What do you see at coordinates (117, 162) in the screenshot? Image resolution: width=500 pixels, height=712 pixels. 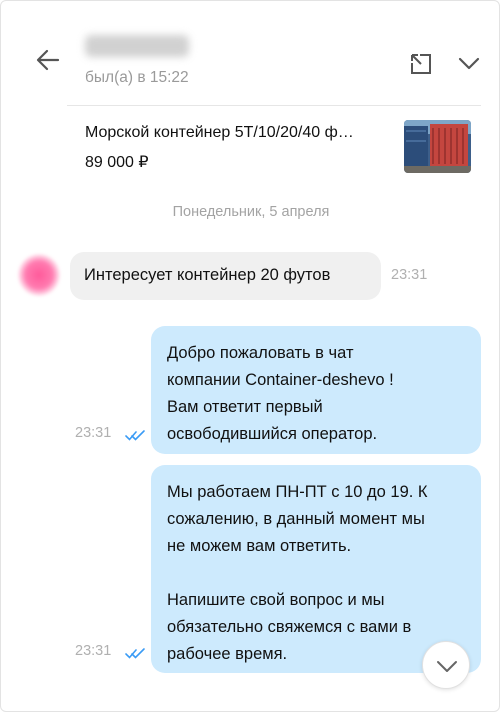 I see `listing-price: 89 000 ₽` at bounding box center [117, 162].